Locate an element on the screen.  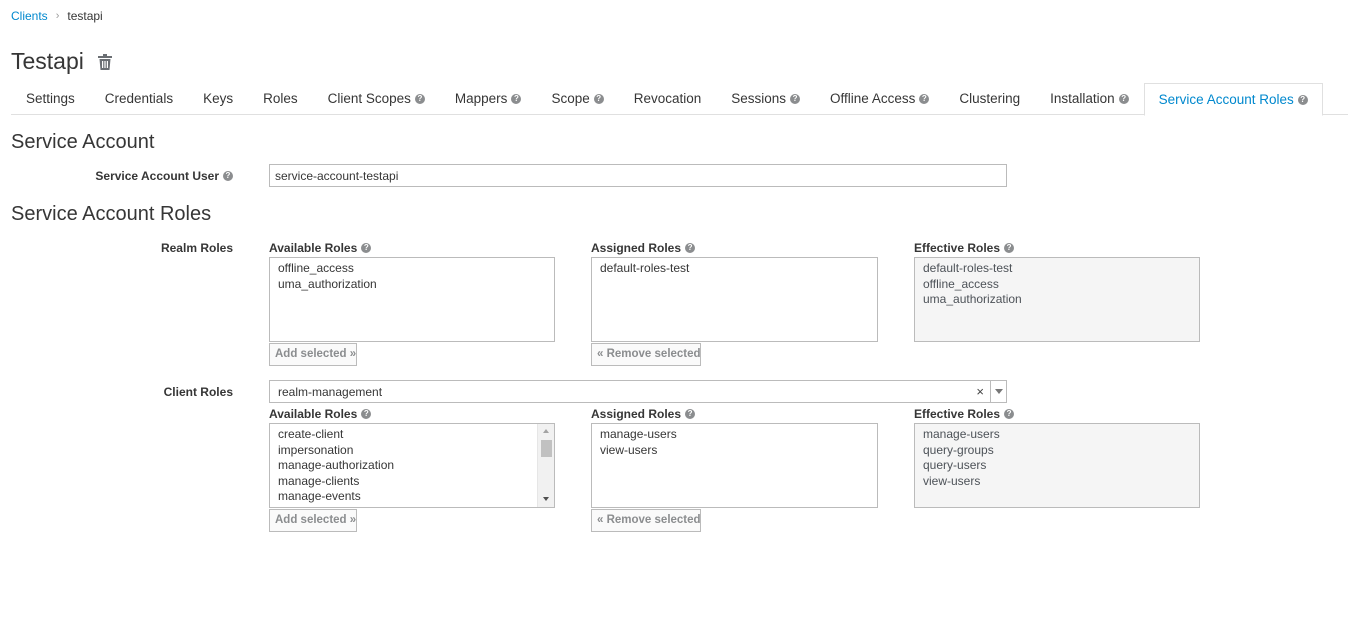
realm-assigned-roles-list: default-roles-test is located at coordinates (734, 299).